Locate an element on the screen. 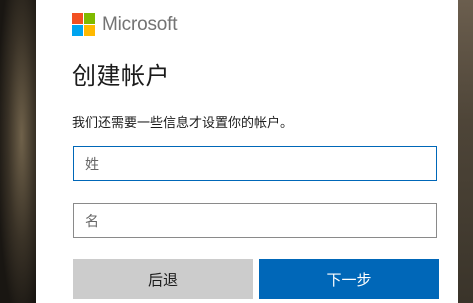  back-button: 后退 is located at coordinates (163, 279).